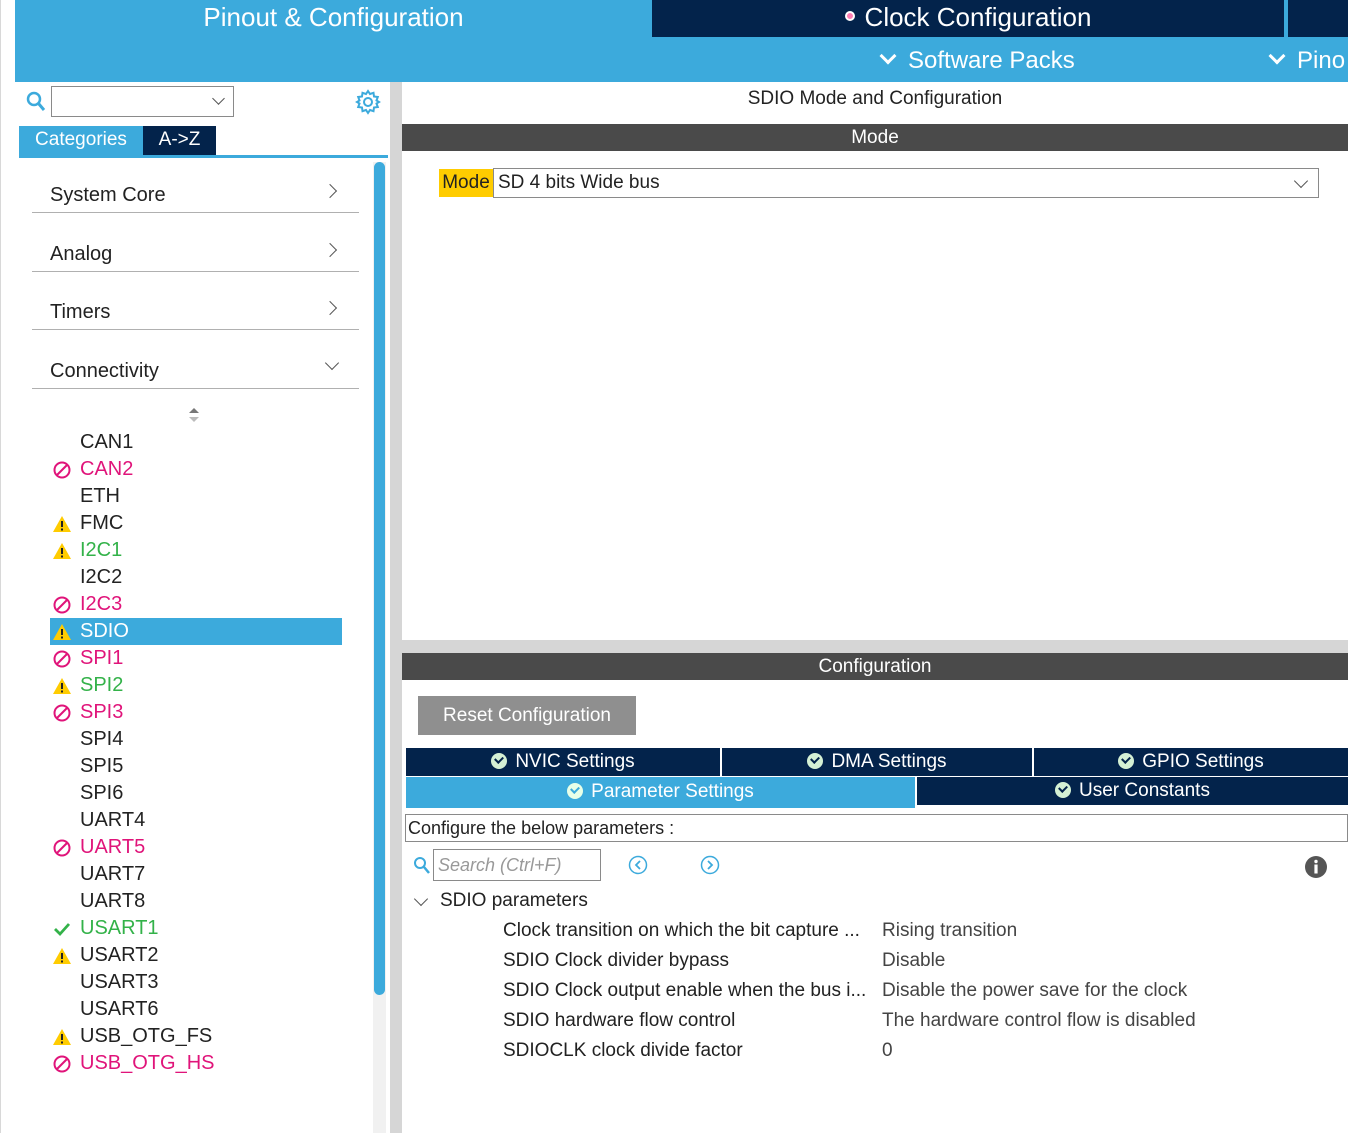  I want to click on peripheral-item: USB_OTG_HS, so click(196, 1063).